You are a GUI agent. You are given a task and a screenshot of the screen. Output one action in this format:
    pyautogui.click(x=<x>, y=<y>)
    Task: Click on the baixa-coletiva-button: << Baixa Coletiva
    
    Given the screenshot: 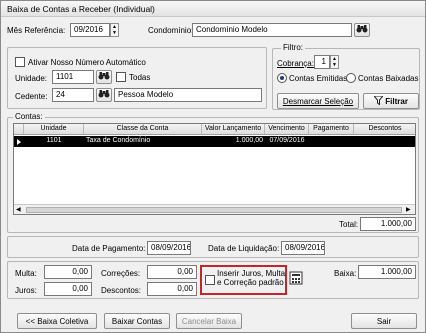 What is the action you would take?
    pyautogui.click(x=57, y=321)
    